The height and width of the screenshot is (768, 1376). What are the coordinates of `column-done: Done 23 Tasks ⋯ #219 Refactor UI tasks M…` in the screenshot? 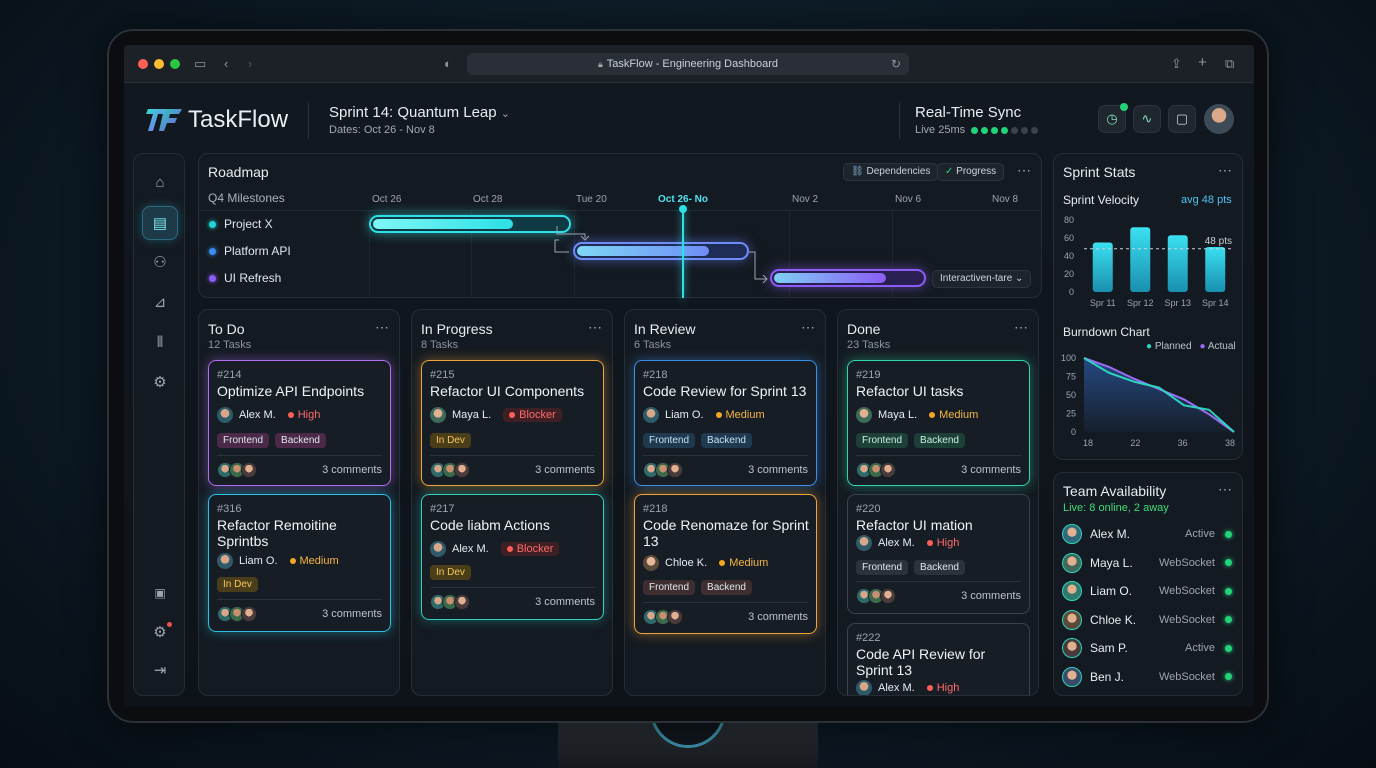 It's located at (938, 502).